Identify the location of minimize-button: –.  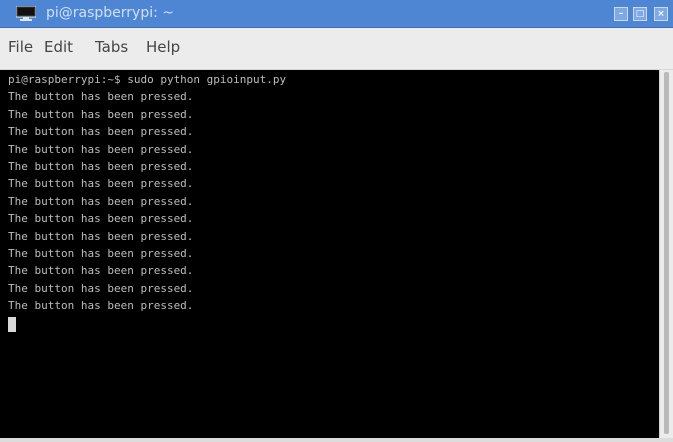
(621, 14).